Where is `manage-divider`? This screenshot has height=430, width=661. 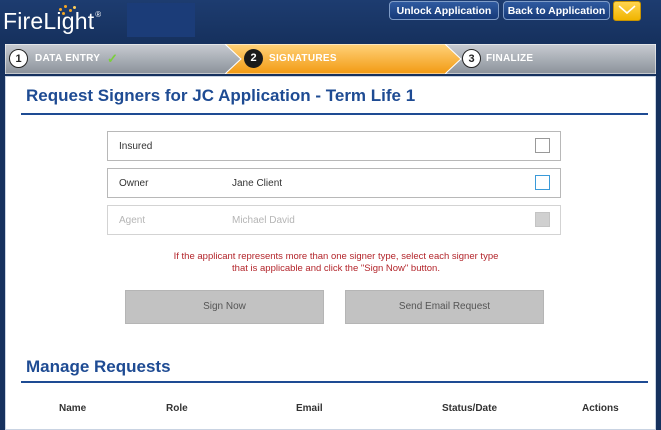
manage-divider is located at coordinates (334, 382).